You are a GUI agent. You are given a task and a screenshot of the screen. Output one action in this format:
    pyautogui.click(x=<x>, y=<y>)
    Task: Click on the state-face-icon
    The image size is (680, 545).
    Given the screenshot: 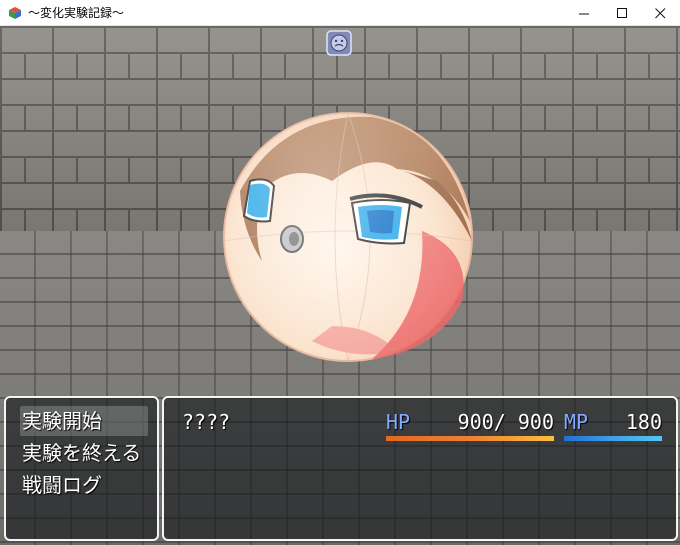 What is the action you would take?
    pyautogui.click(x=339, y=43)
    